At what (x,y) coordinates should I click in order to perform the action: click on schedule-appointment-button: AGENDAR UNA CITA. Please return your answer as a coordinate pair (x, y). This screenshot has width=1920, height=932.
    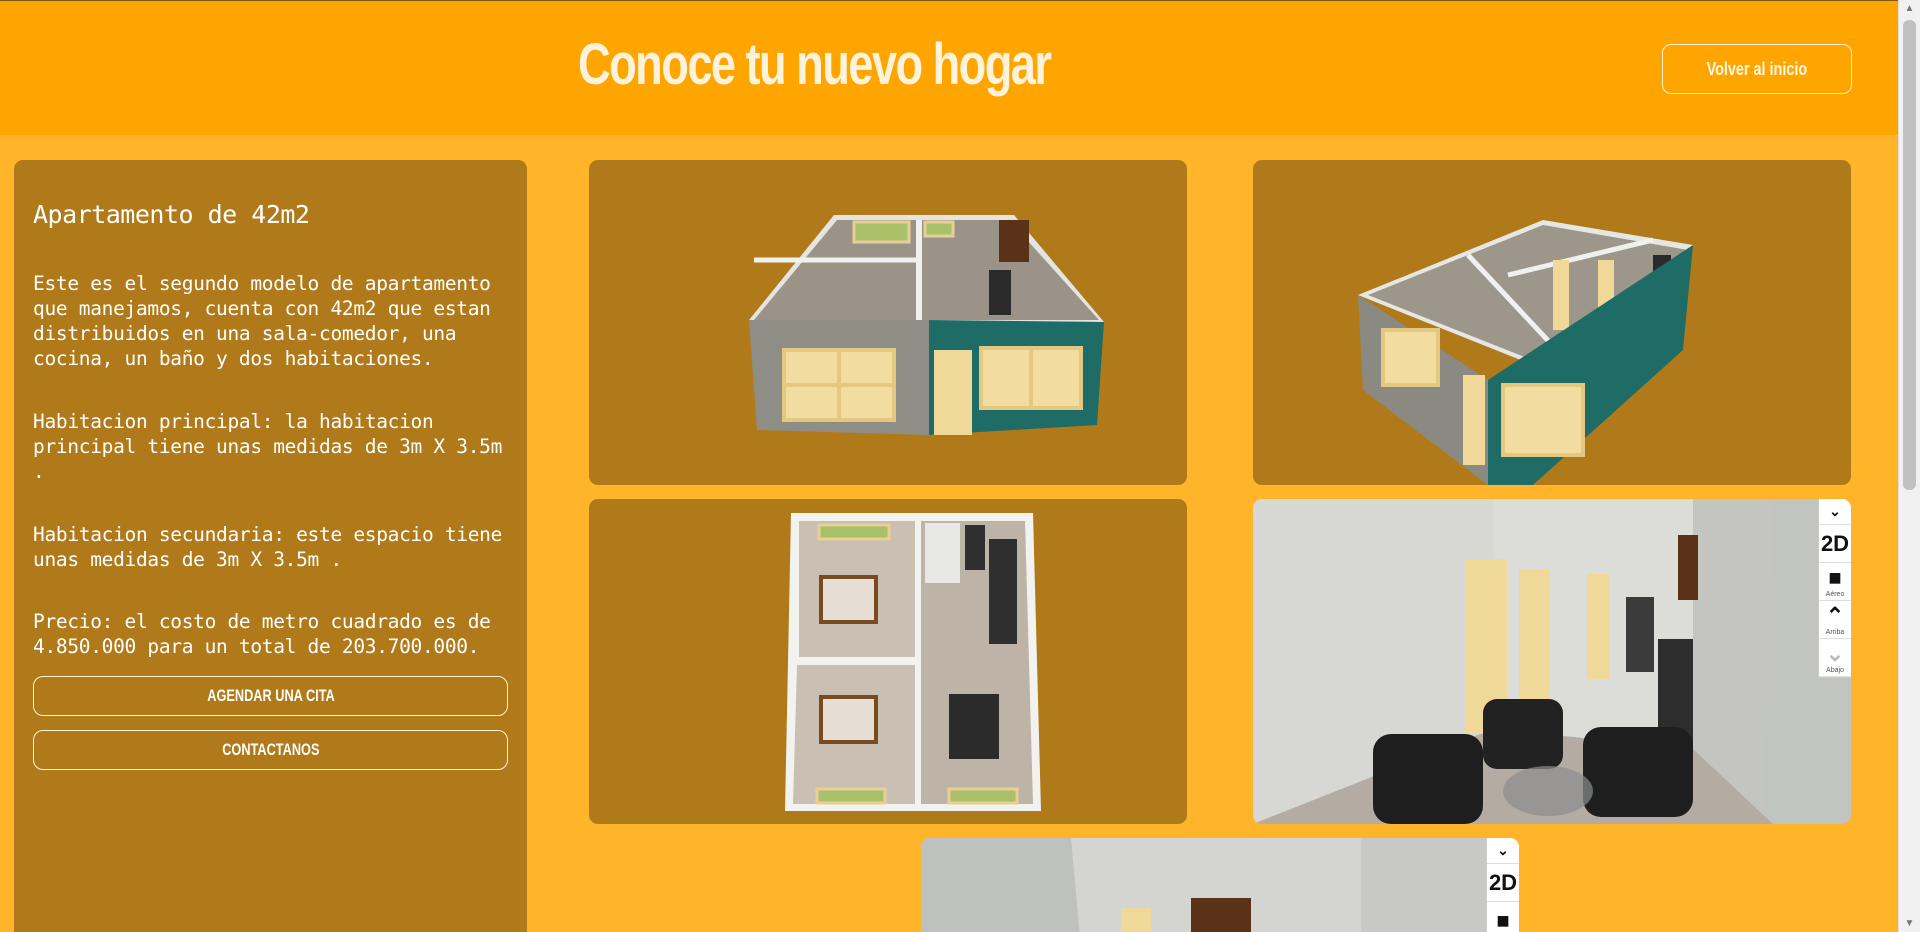
    Looking at the image, I should click on (270, 696).